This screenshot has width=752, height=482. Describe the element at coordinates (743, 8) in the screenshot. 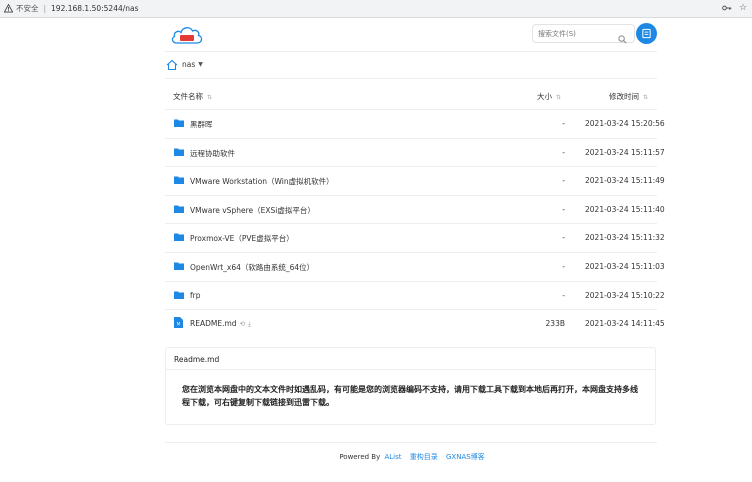

I see `star-icon: ☆` at that location.